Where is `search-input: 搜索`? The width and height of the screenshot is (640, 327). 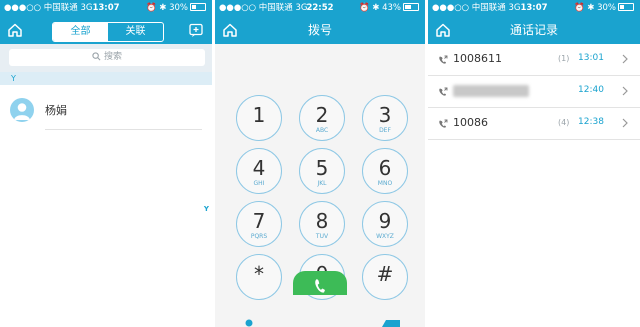 search-input: 搜索 is located at coordinates (107, 57).